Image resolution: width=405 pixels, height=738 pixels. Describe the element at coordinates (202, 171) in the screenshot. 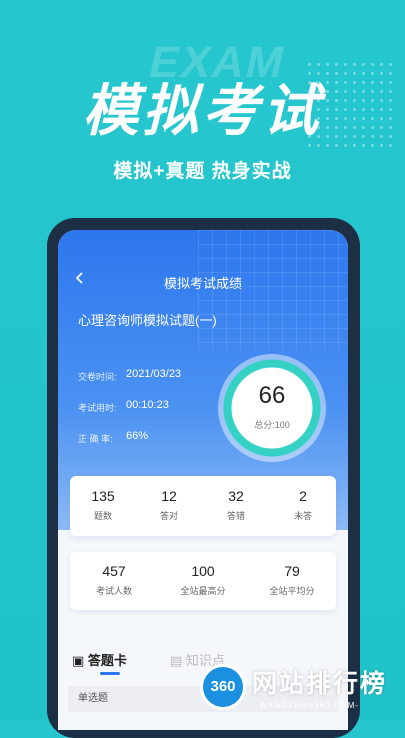

I see `promo-subtitle: 模拟+真题 热身实战` at that location.